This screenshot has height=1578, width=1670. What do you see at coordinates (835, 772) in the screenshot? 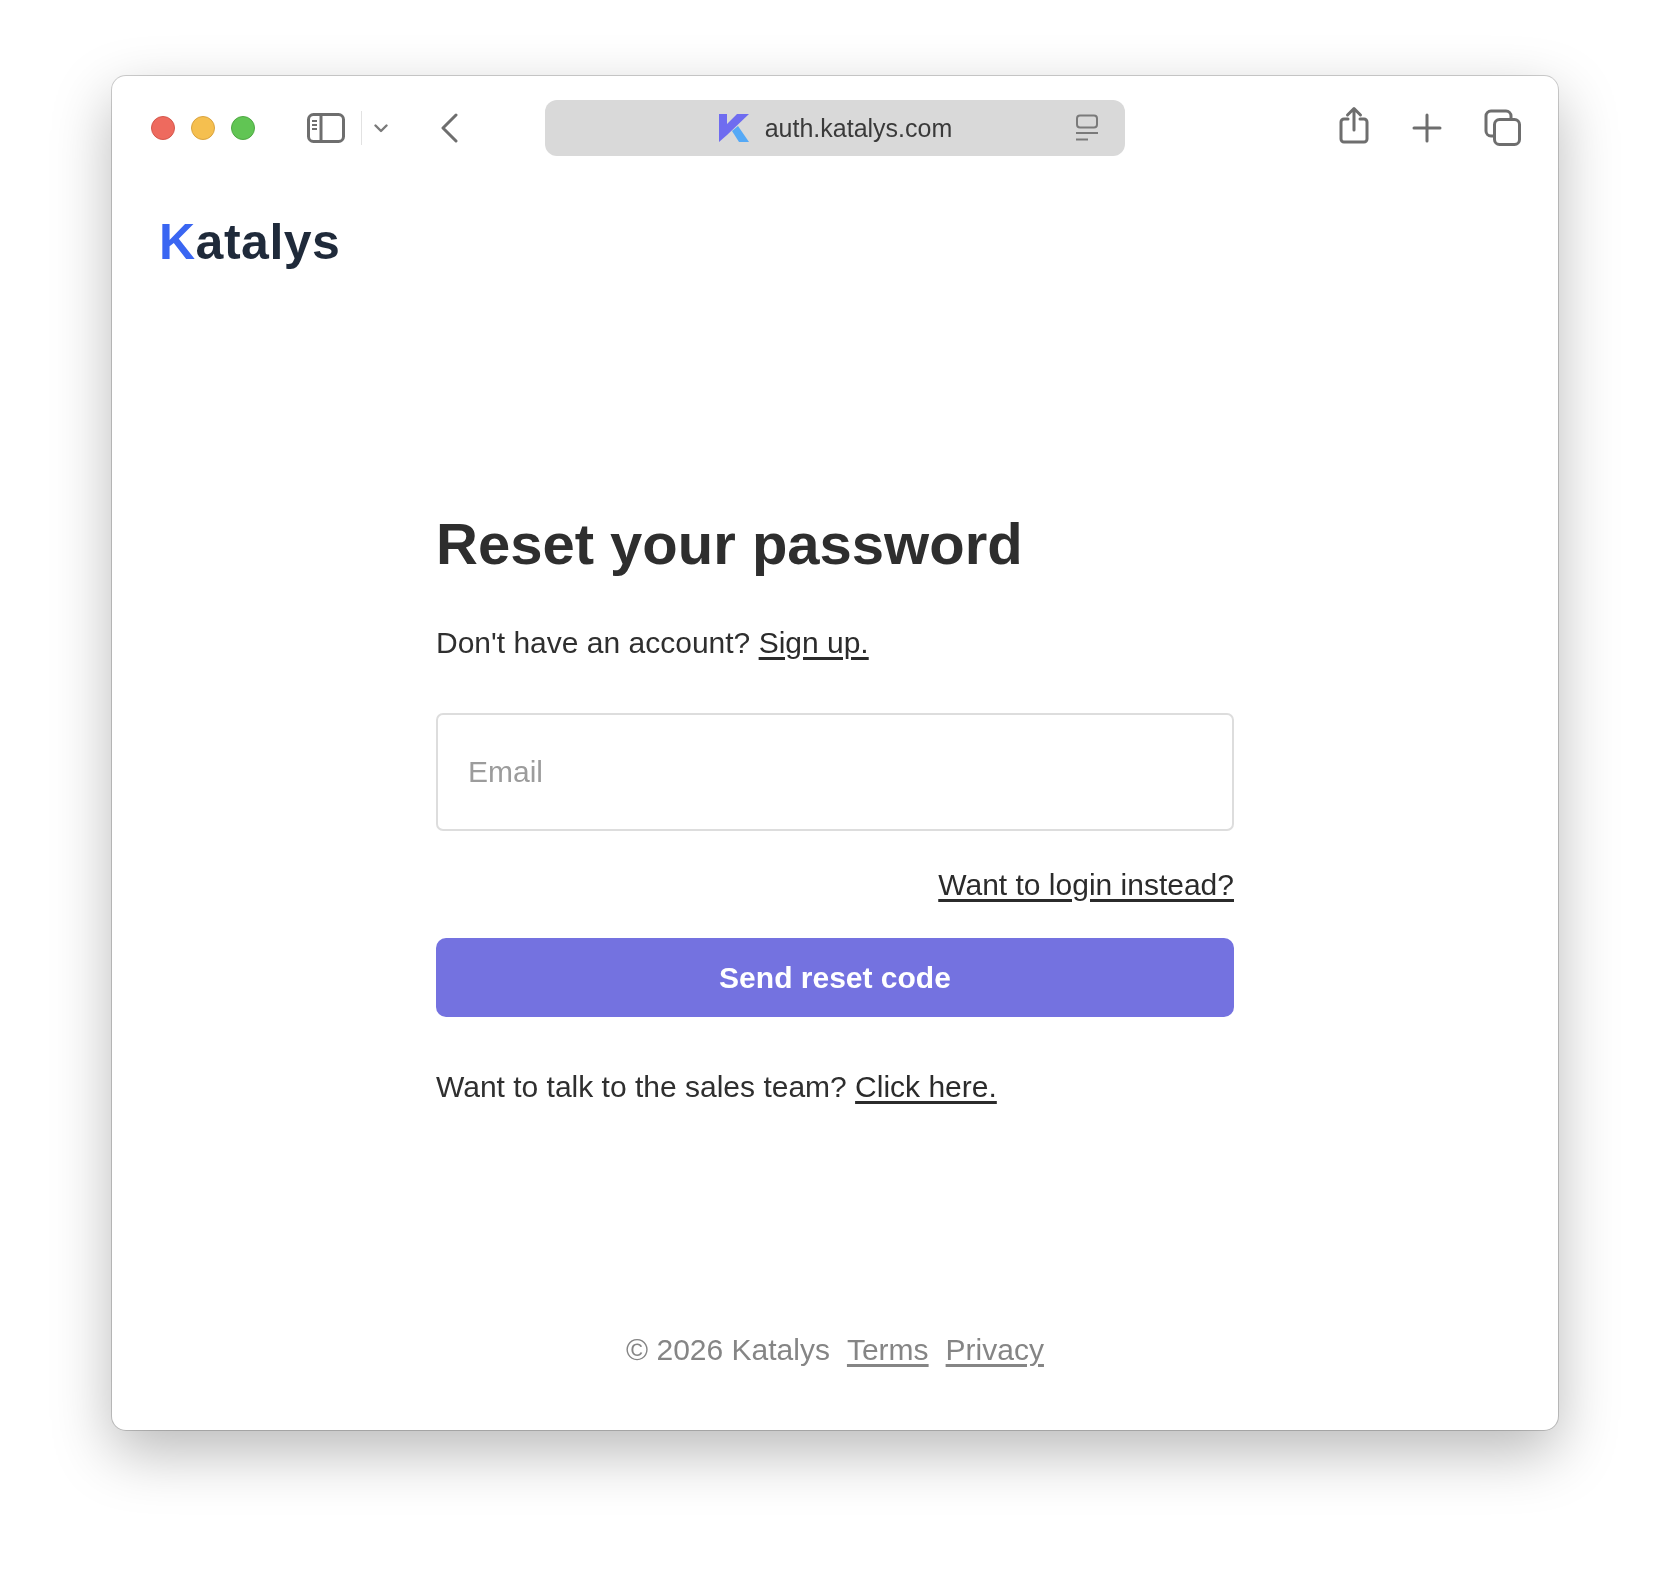
I see `email-field: Email` at bounding box center [835, 772].